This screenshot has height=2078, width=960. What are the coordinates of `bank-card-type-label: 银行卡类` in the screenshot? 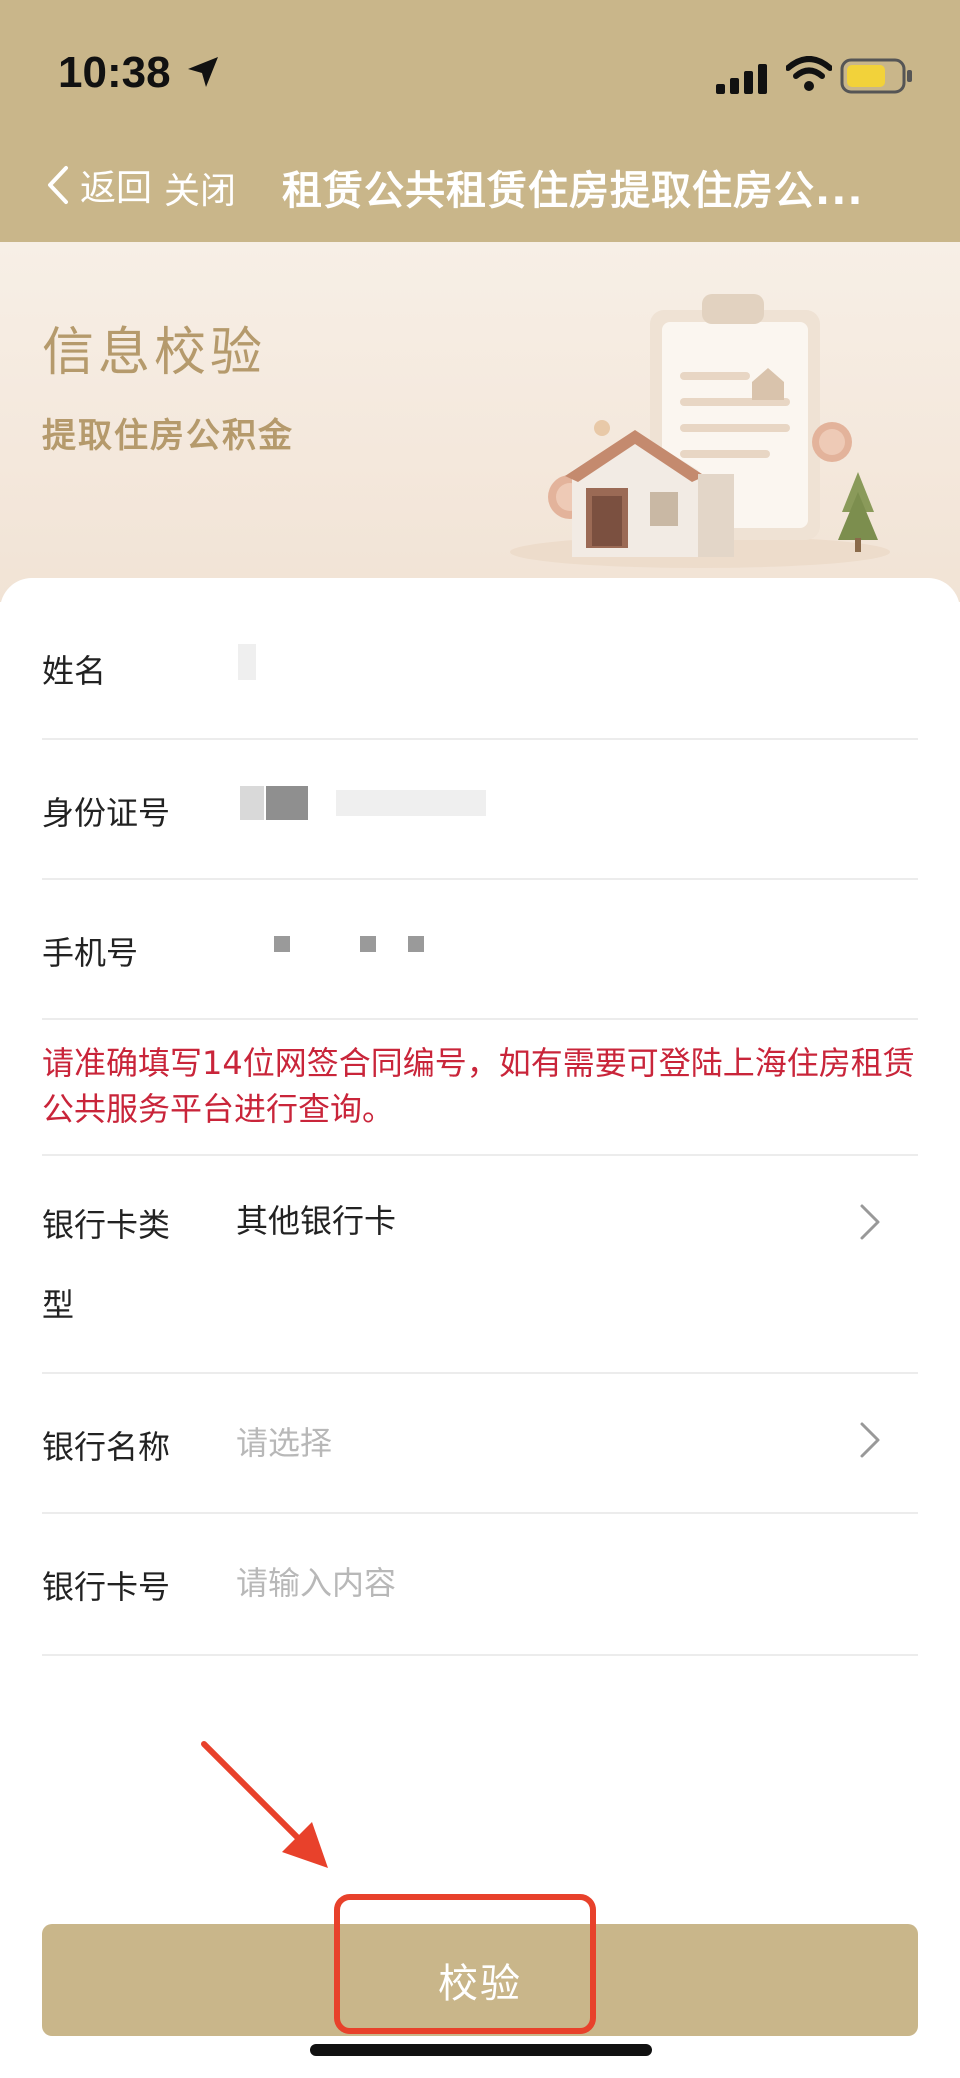 It's located at (106, 1225).